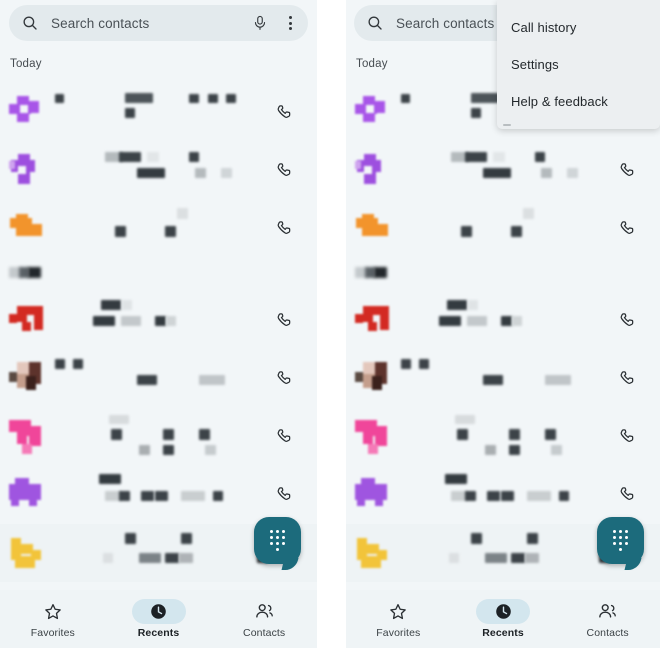  I want to click on menu-item-help-feedback: Help & feedback, so click(559, 101).